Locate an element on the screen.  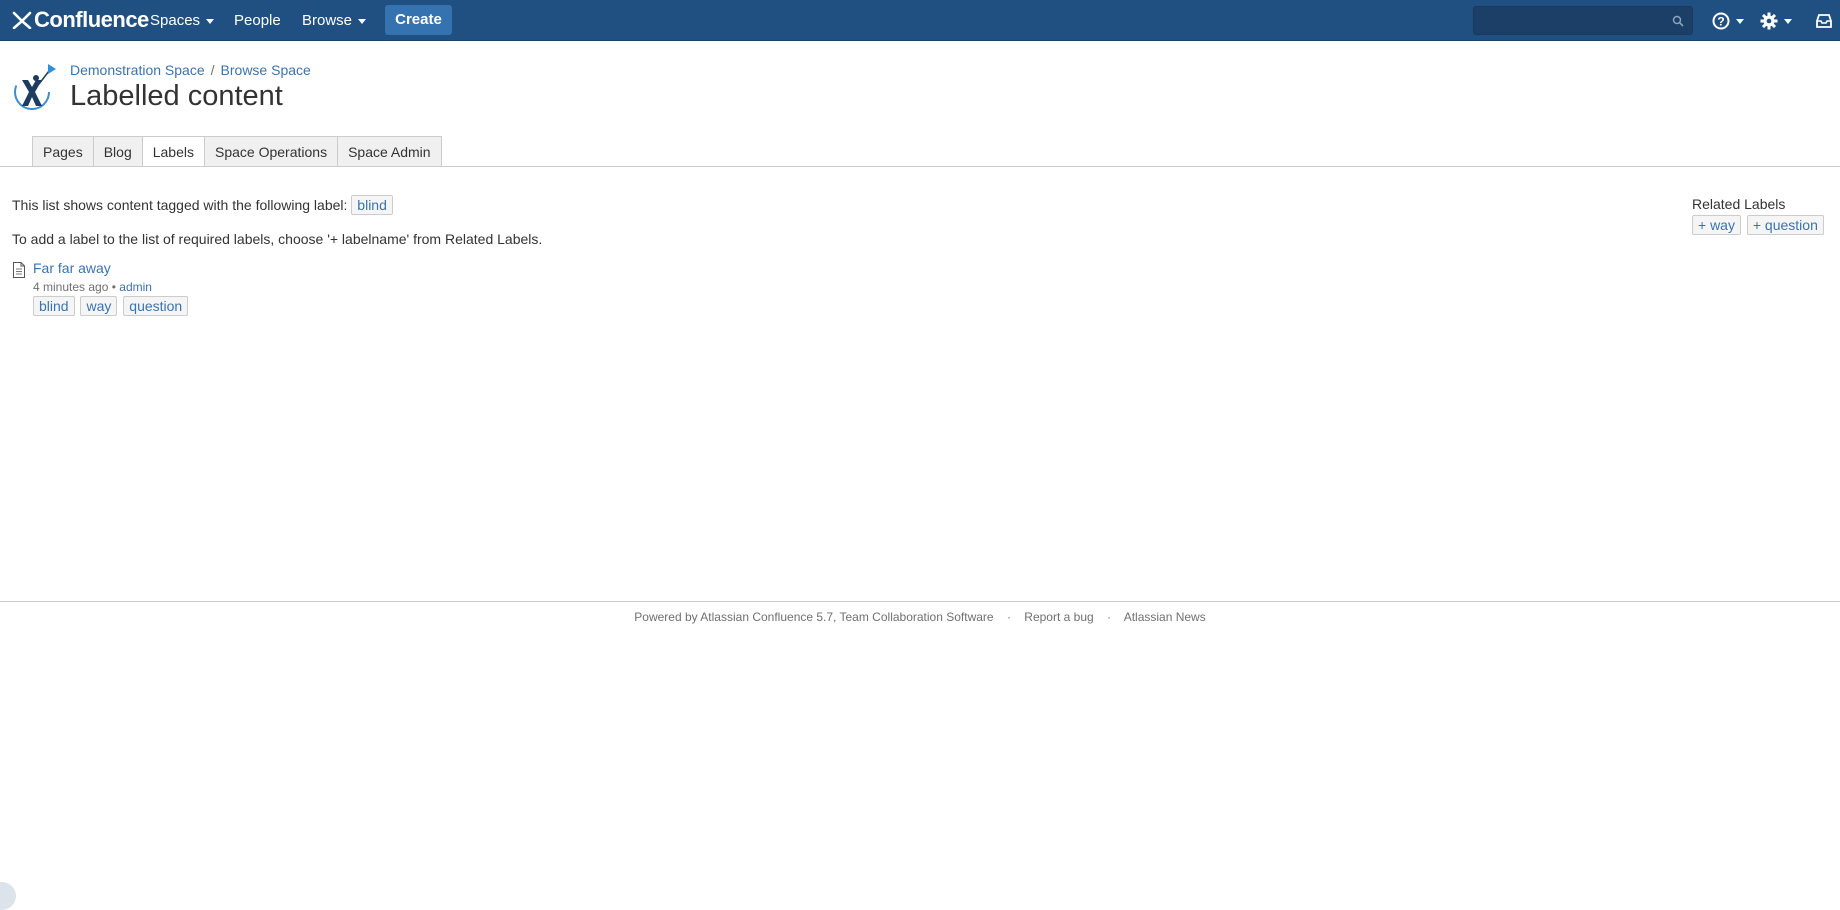
settings-menu is located at coordinates (1776, 21).